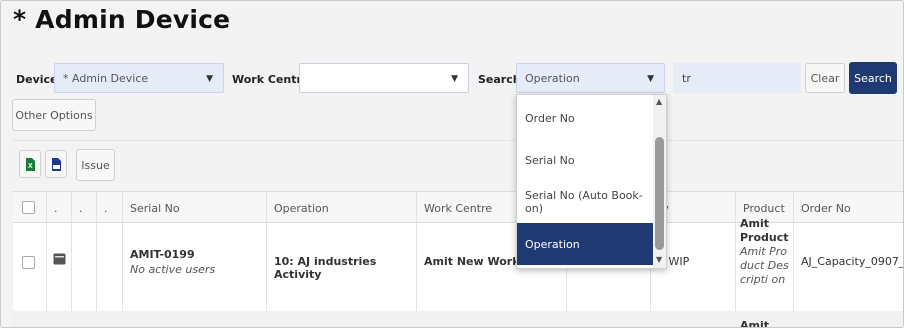 The image size is (904, 328). Describe the element at coordinates (659, 101) in the screenshot. I see `scroll-up-icon: ▲` at that location.